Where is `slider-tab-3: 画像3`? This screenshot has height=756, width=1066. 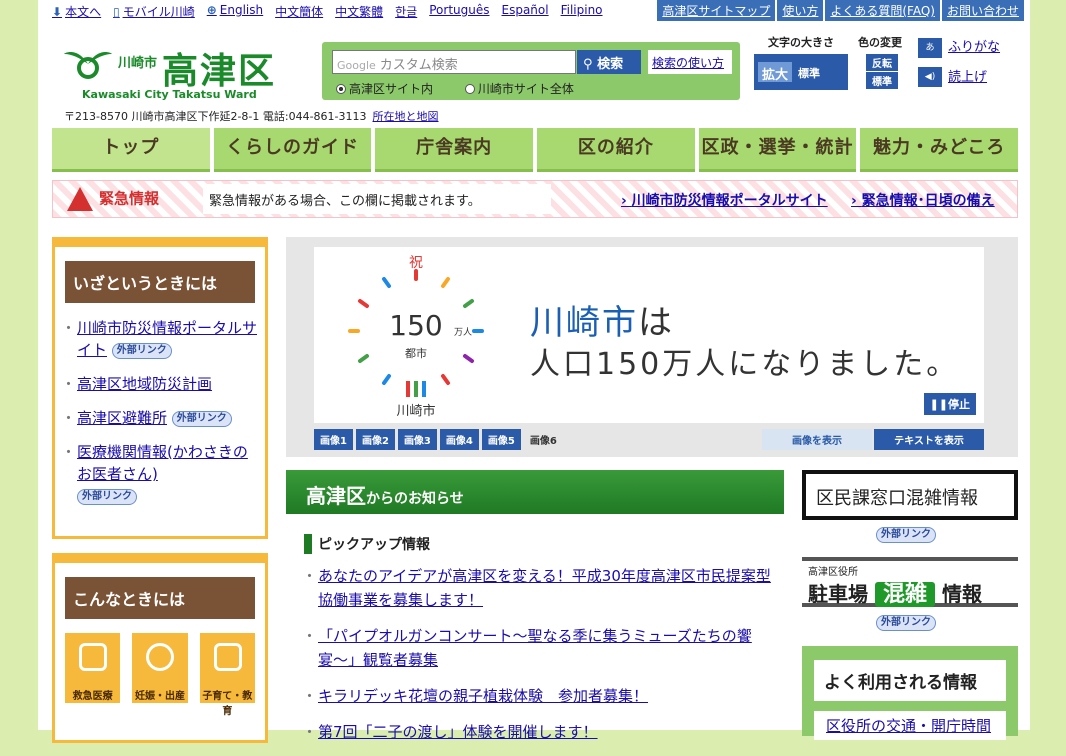 slider-tab-3: 画像3 is located at coordinates (417, 439).